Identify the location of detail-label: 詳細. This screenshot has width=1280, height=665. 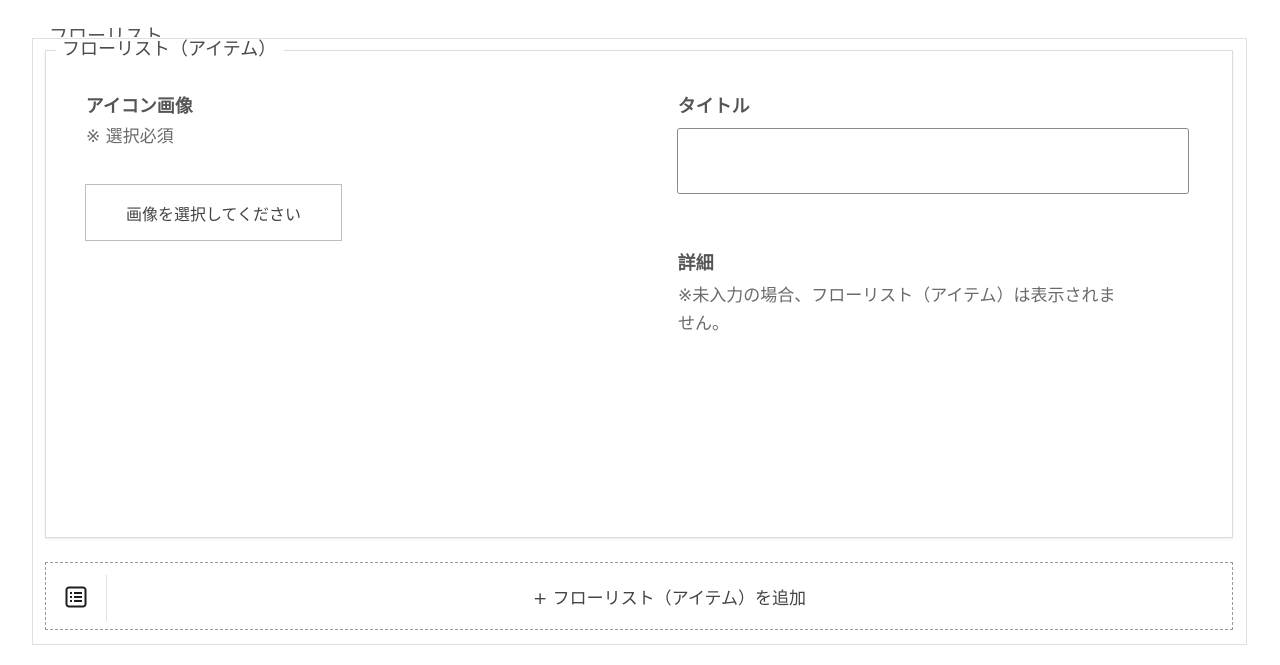
(696, 263).